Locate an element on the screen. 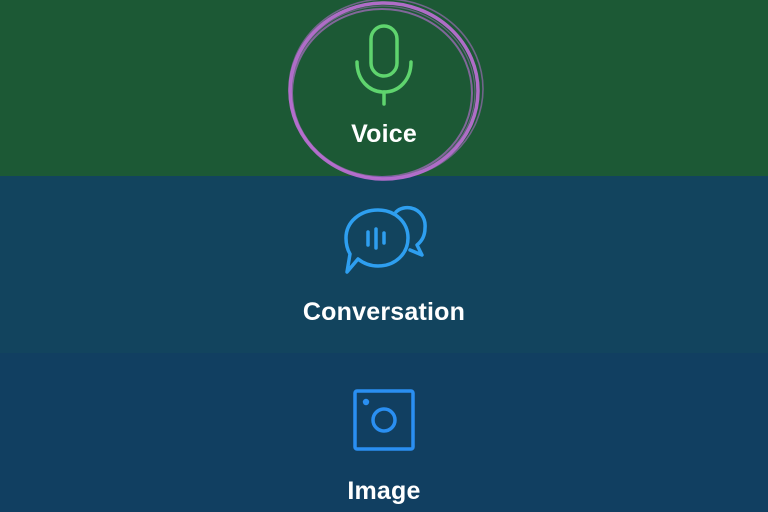  conversation-mode-label: Conversation is located at coordinates (384, 312).